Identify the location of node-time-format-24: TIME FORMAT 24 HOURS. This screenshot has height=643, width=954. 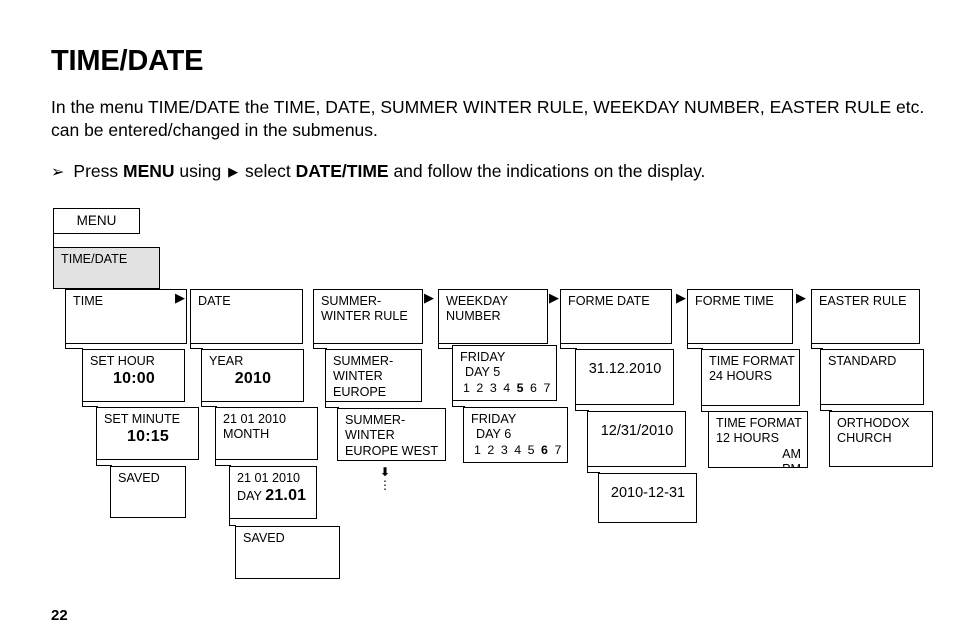
(750, 377).